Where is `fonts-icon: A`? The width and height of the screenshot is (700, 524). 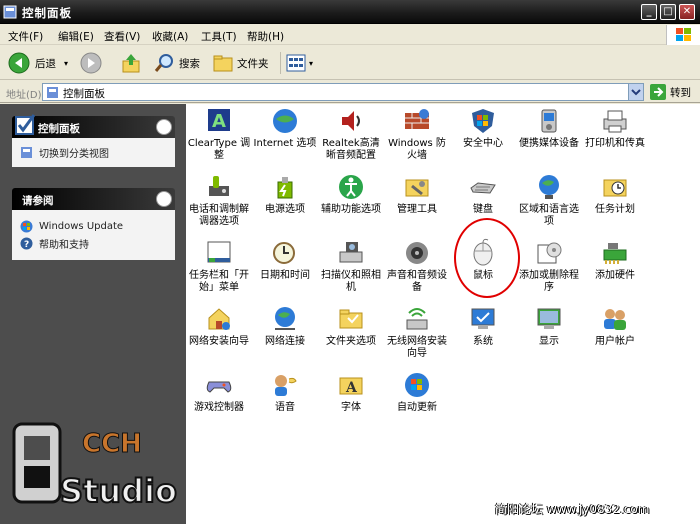 fonts-icon: A is located at coordinates (351, 386).